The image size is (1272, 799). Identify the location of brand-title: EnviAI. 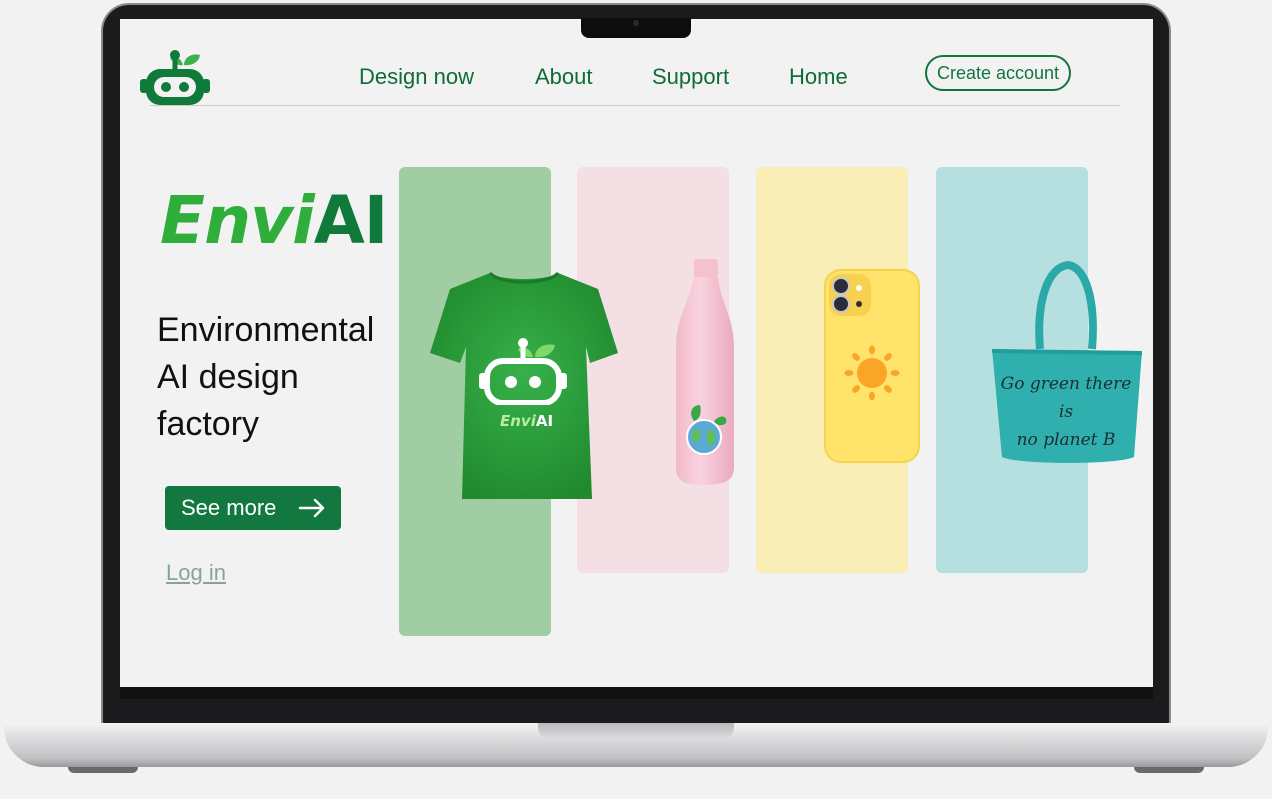
(274, 220).